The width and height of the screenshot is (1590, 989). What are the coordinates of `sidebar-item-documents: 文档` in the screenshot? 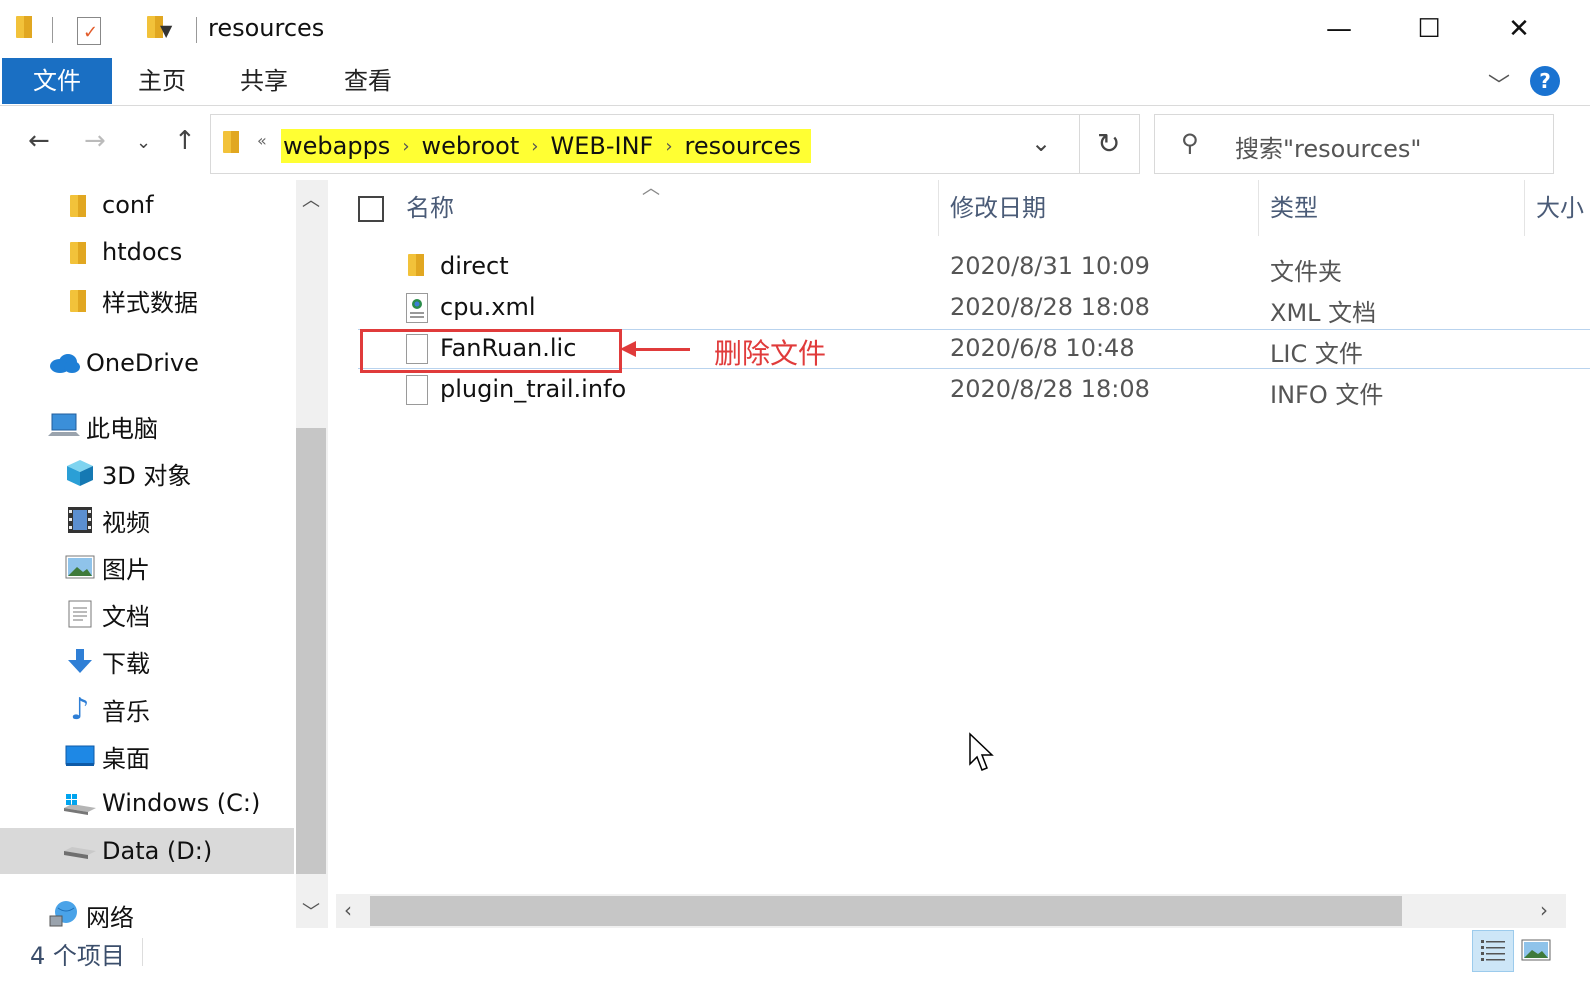 It's located at (147, 614).